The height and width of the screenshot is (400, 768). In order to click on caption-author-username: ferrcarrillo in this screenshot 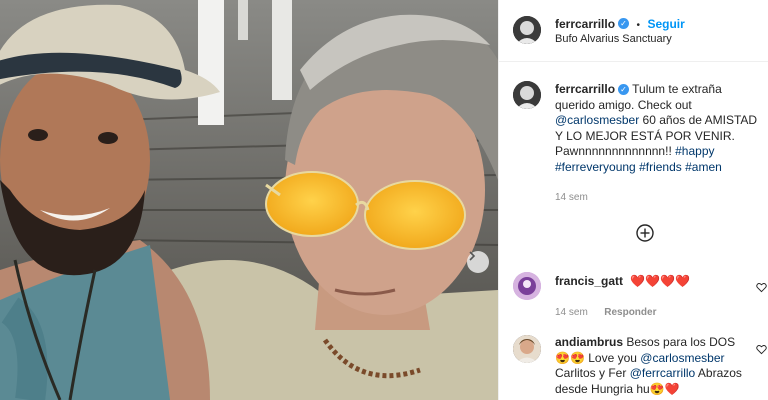, I will do `click(585, 89)`.